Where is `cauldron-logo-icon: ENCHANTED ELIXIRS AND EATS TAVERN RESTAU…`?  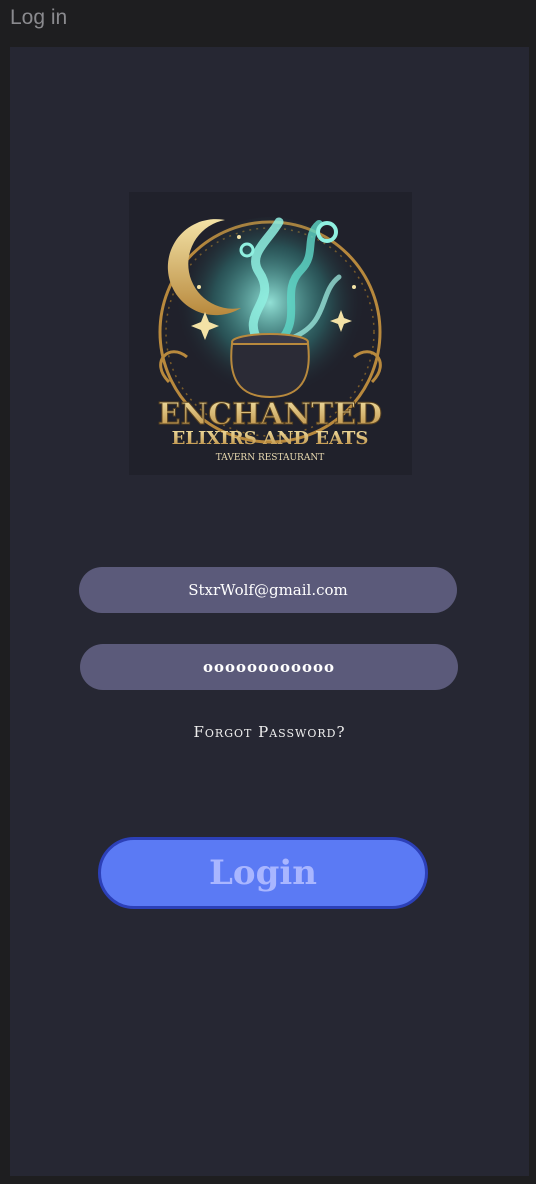 cauldron-logo-icon: ENCHANTED ELIXIRS AND EATS TAVERN RESTAU… is located at coordinates (270, 333).